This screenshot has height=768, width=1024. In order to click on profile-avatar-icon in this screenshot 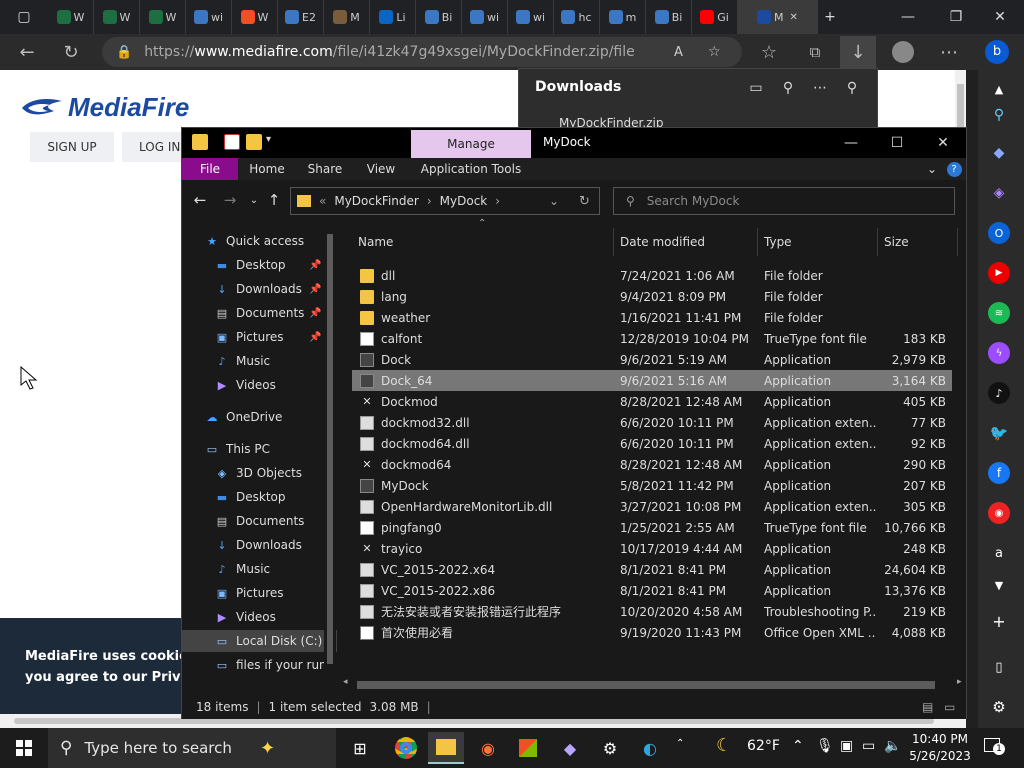, I will do `click(903, 52)`.